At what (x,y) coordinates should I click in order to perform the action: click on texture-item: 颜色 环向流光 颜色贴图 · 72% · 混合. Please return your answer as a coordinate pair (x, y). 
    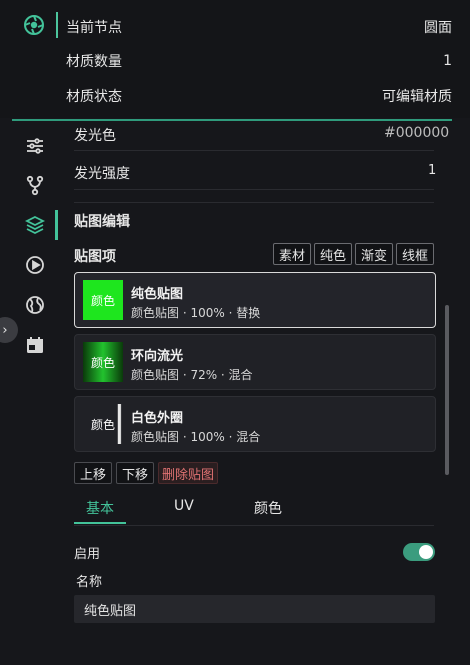
    Looking at the image, I should click on (255, 362).